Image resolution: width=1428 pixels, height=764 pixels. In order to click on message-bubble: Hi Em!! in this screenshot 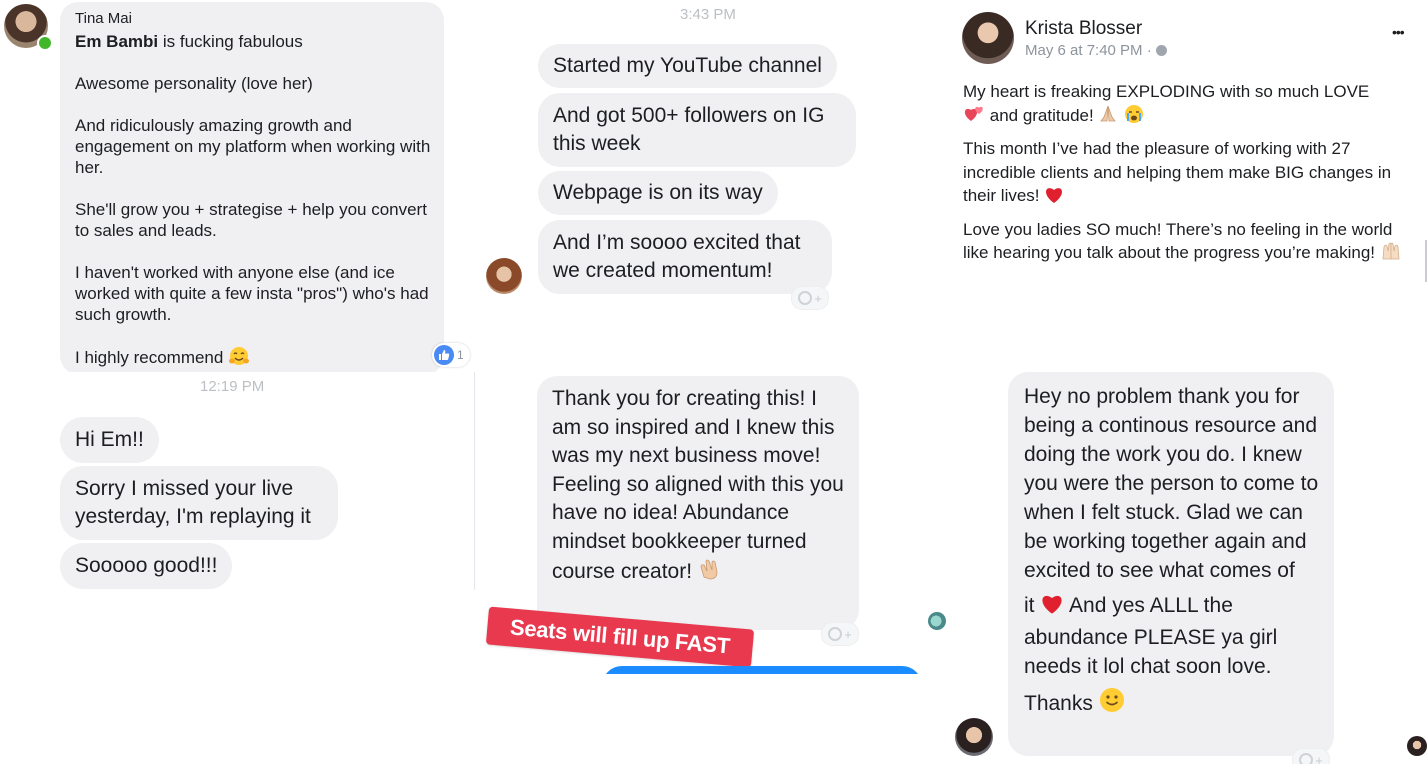, I will do `click(109, 440)`.